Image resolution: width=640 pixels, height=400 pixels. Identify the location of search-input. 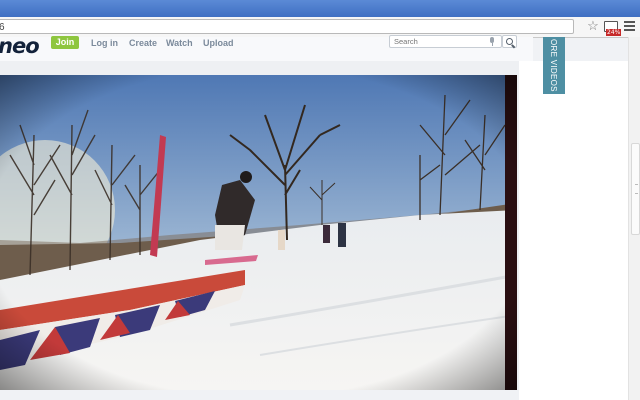
(445, 41).